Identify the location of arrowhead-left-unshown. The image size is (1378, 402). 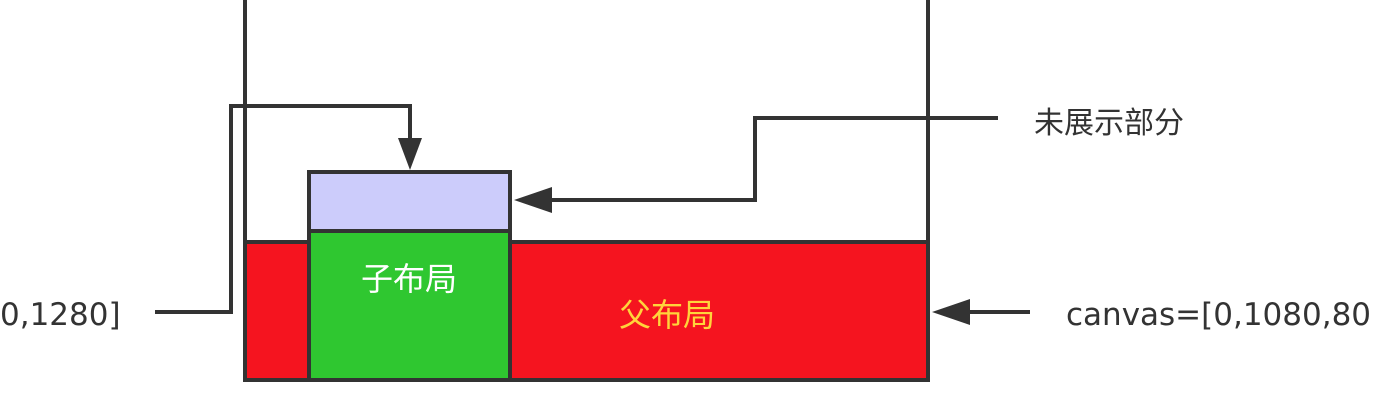
(533, 200).